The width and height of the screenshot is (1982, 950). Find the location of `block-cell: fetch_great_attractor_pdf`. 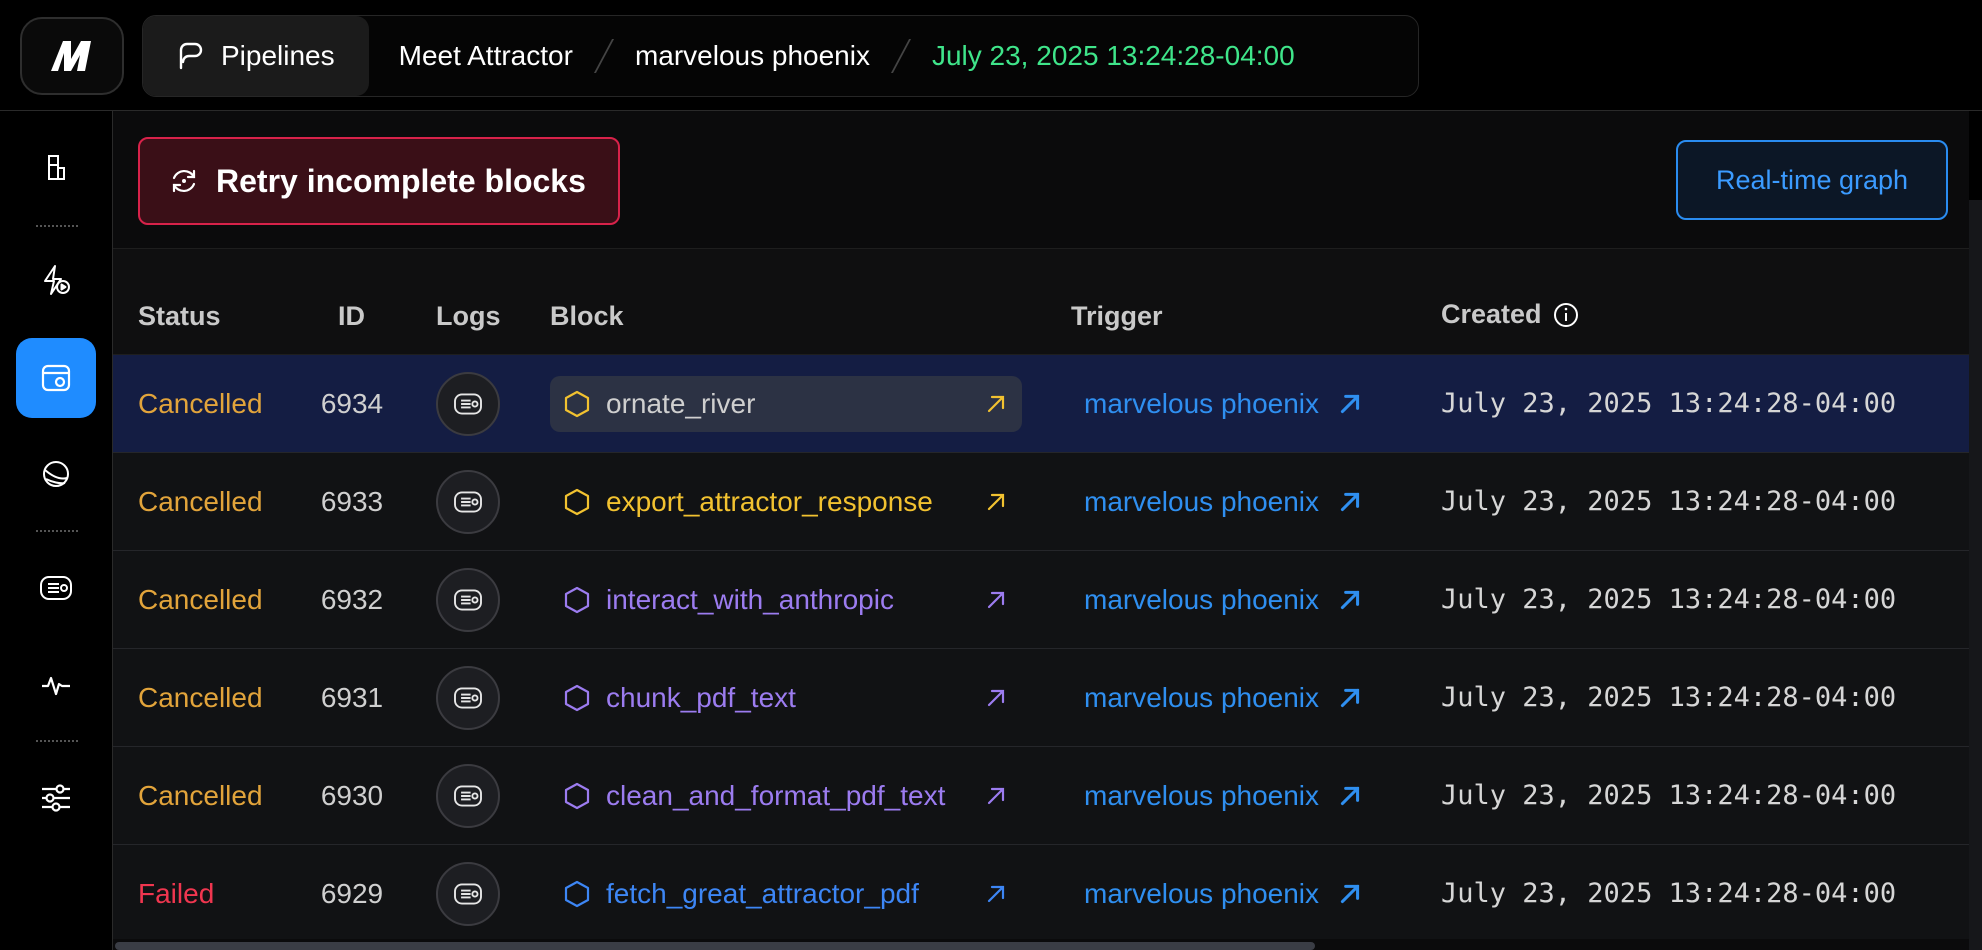

block-cell: fetch_great_attractor_pdf is located at coordinates (786, 893).